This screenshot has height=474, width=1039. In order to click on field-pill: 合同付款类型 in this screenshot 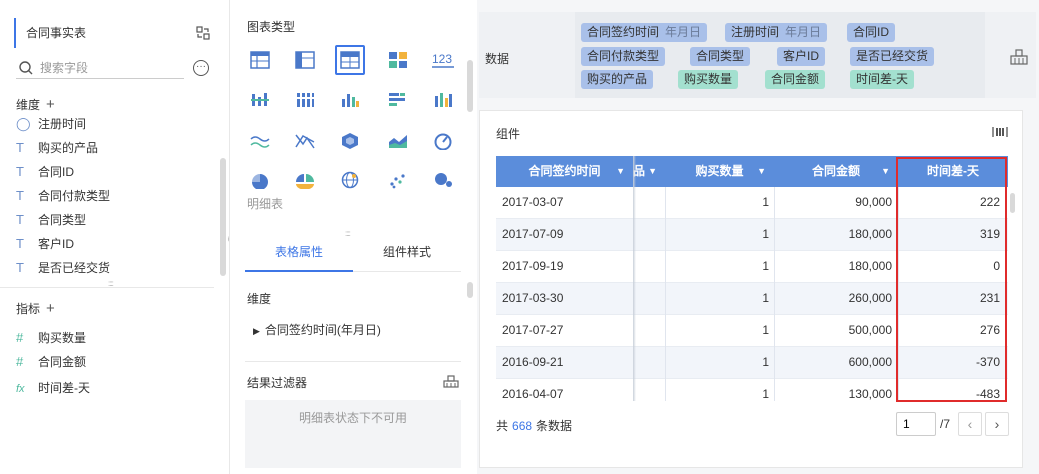, I will do `click(623, 56)`.